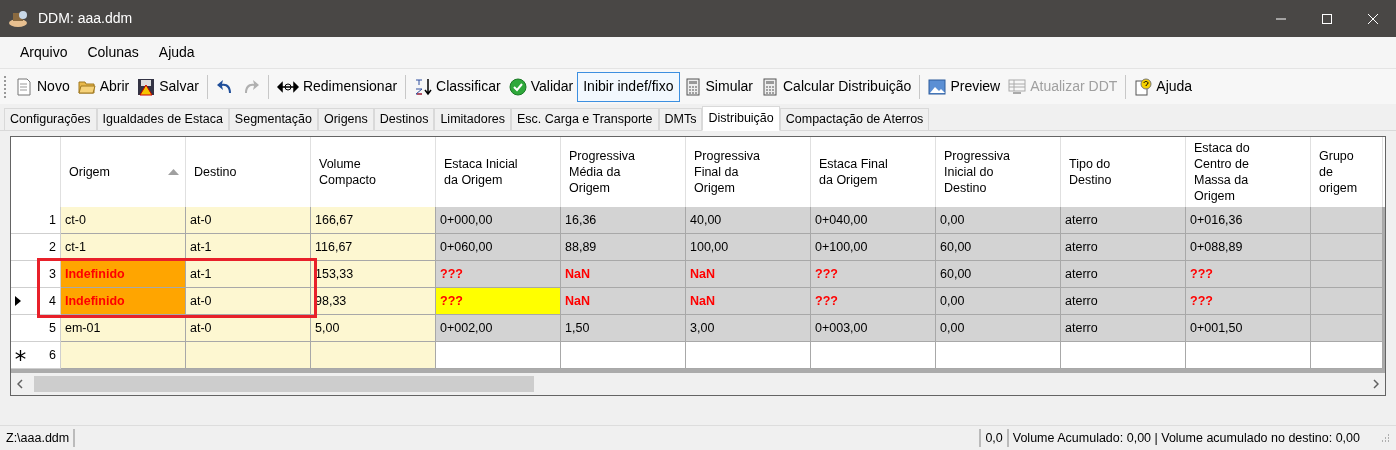 This screenshot has height=450, width=1396. What do you see at coordinates (36, 301) in the screenshot?
I see `row-header: 4` at bounding box center [36, 301].